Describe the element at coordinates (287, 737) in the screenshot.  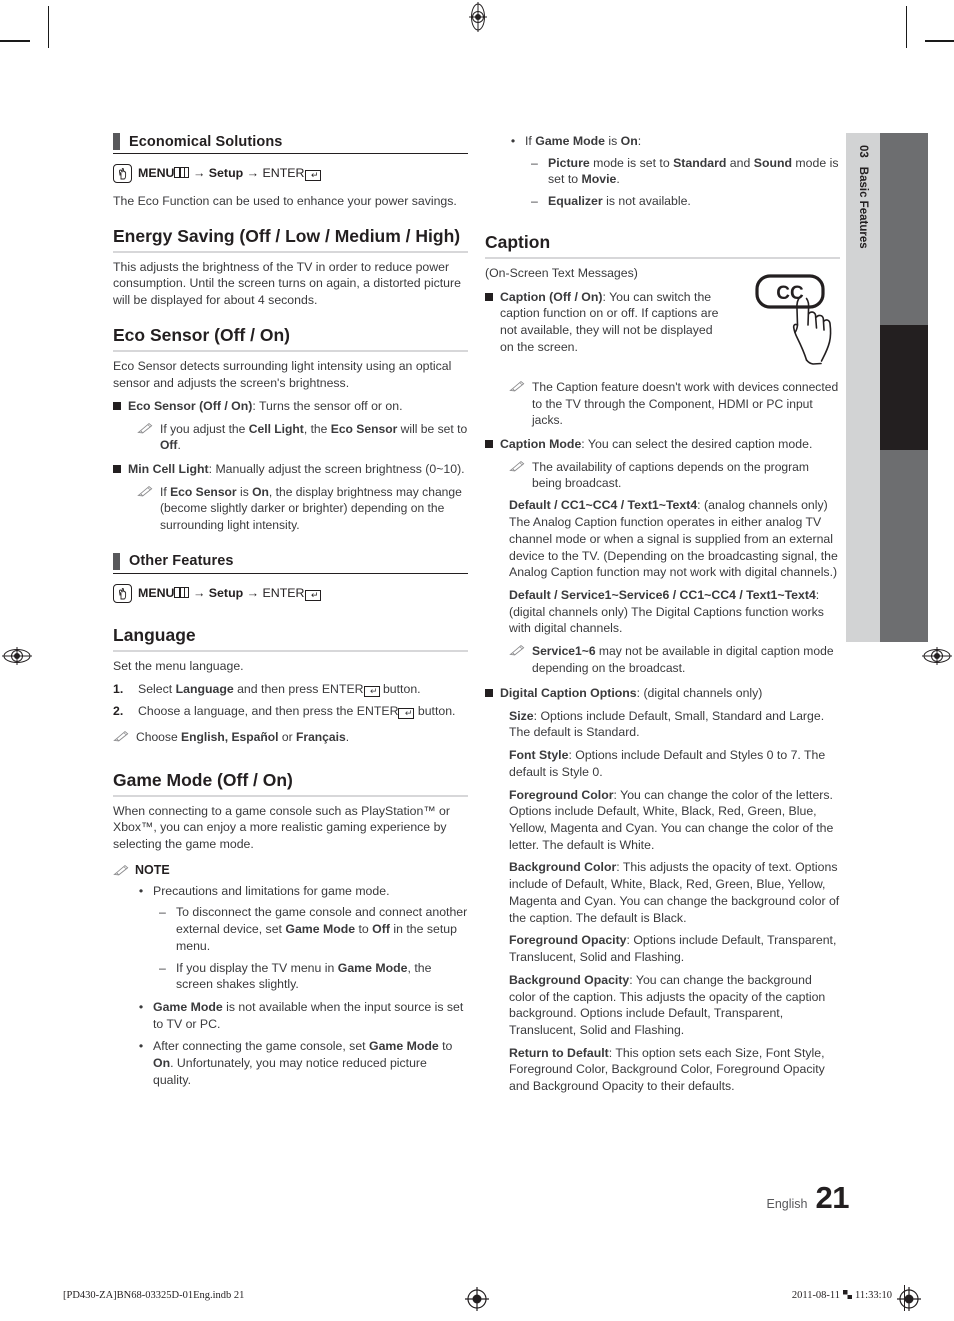
I see `note-t3: or` at that location.